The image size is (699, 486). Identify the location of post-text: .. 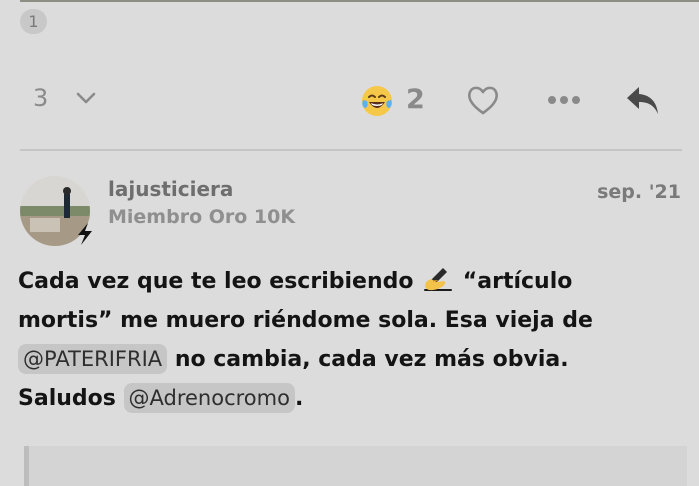
(299, 398).